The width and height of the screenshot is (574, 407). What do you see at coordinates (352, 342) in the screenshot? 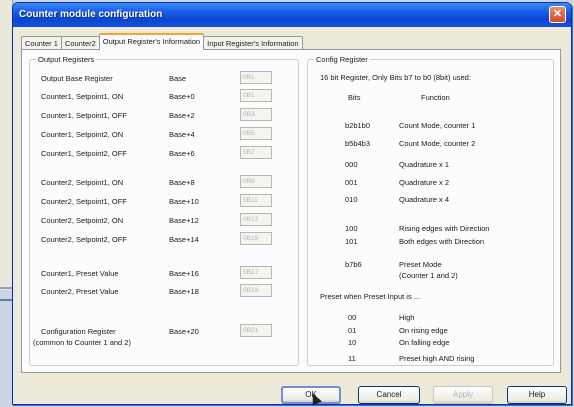
I see `preset-bits: 10` at bounding box center [352, 342].